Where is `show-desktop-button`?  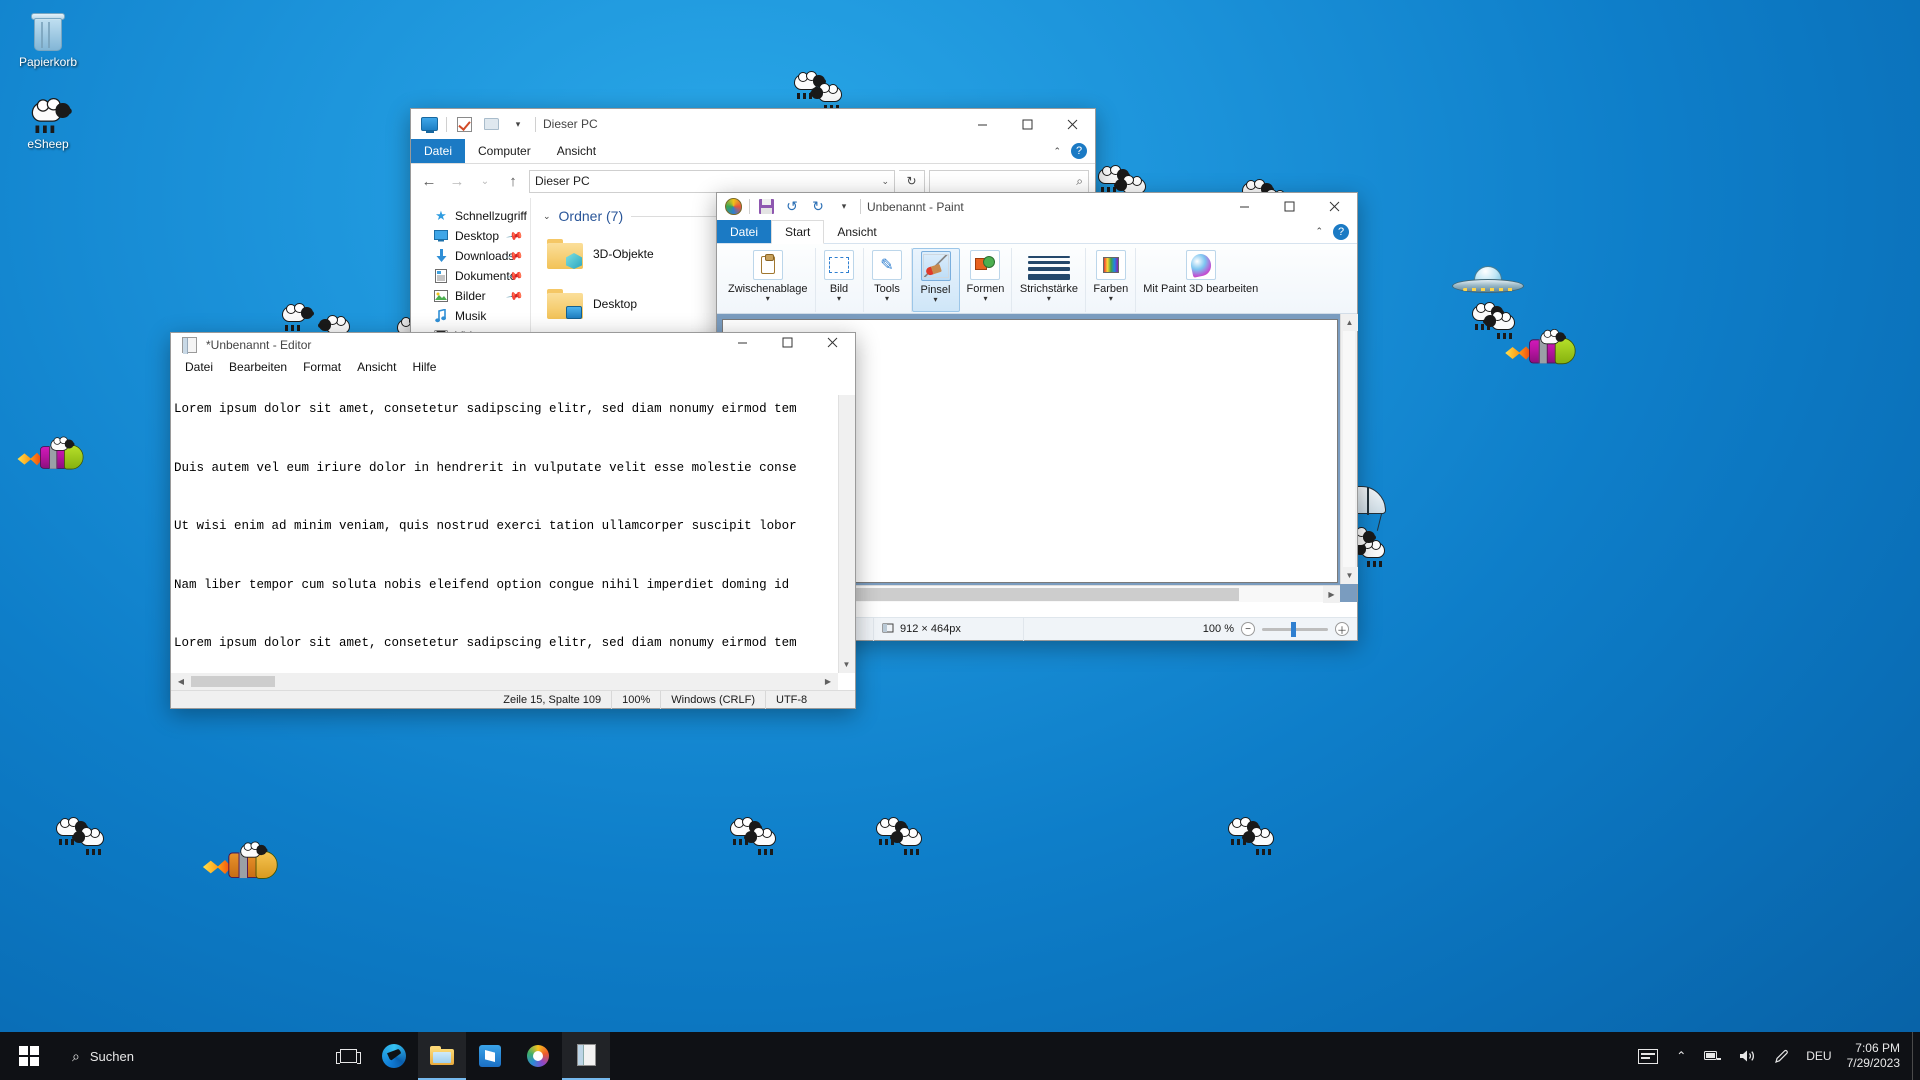 show-desktop-button is located at coordinates (1916, 1056).